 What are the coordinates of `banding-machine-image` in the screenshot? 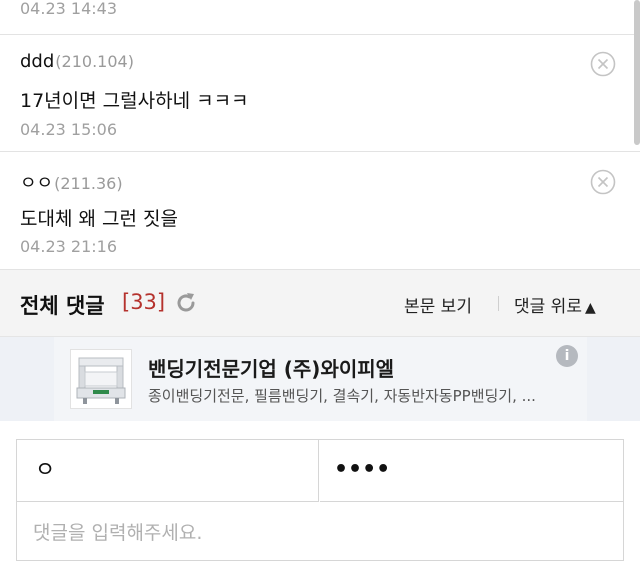 It's located at (101, 380).